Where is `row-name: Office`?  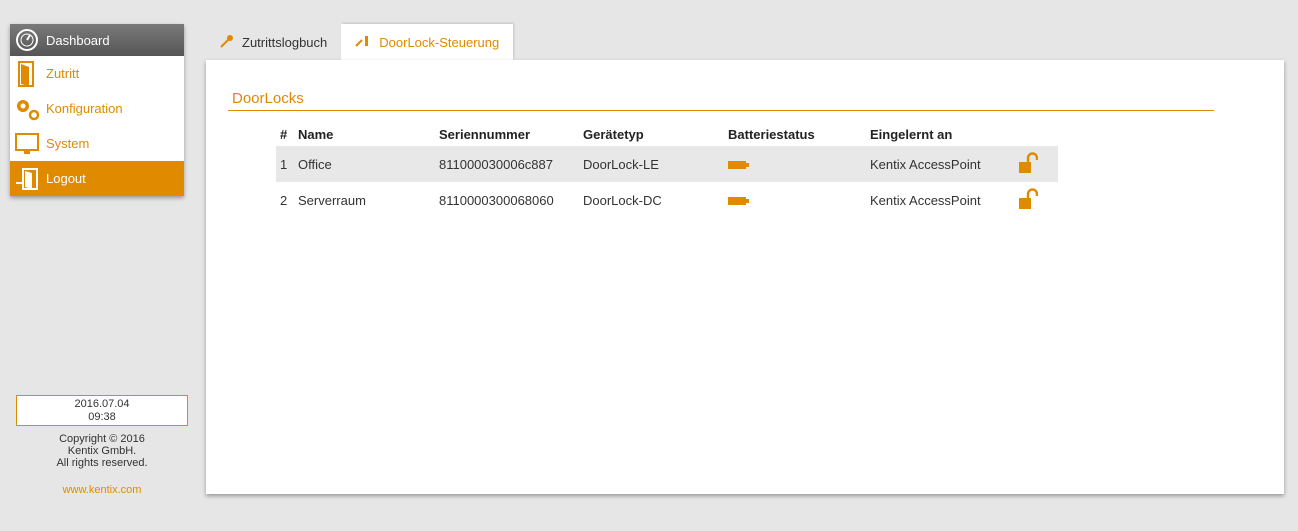
row-name: Office is located at coordinates (367, 164).